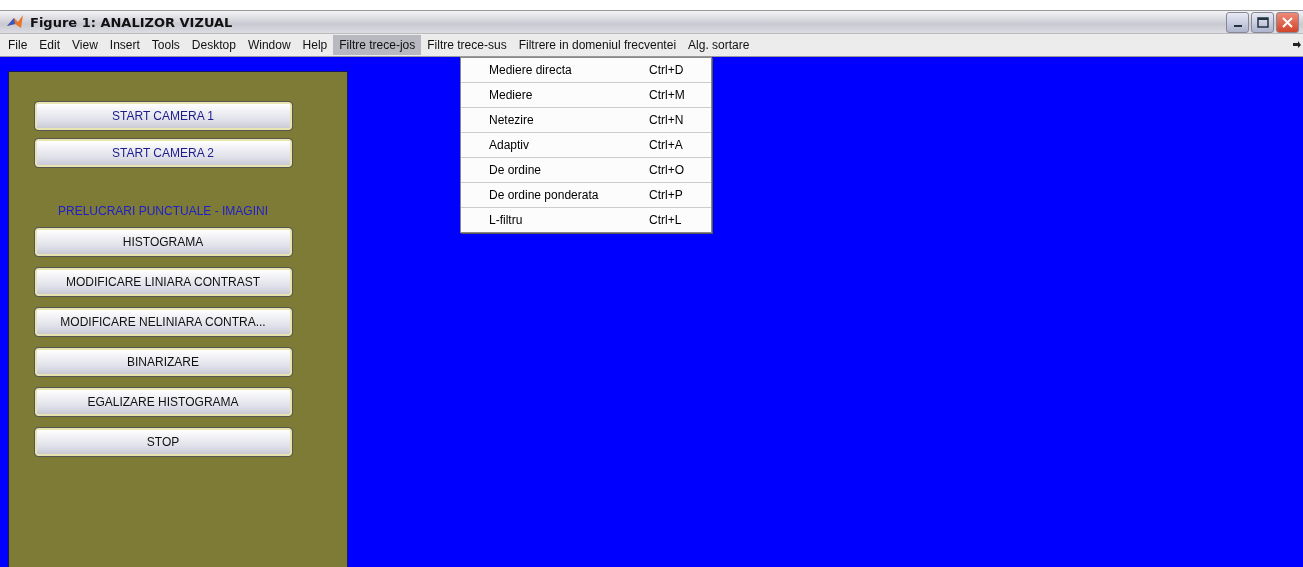 The width and height of the screenshot is (1303, 567). What do you see at coordinates (269, 45) in the screenshot?
I see `menu-item: Window` at bounding box center [269, 45].